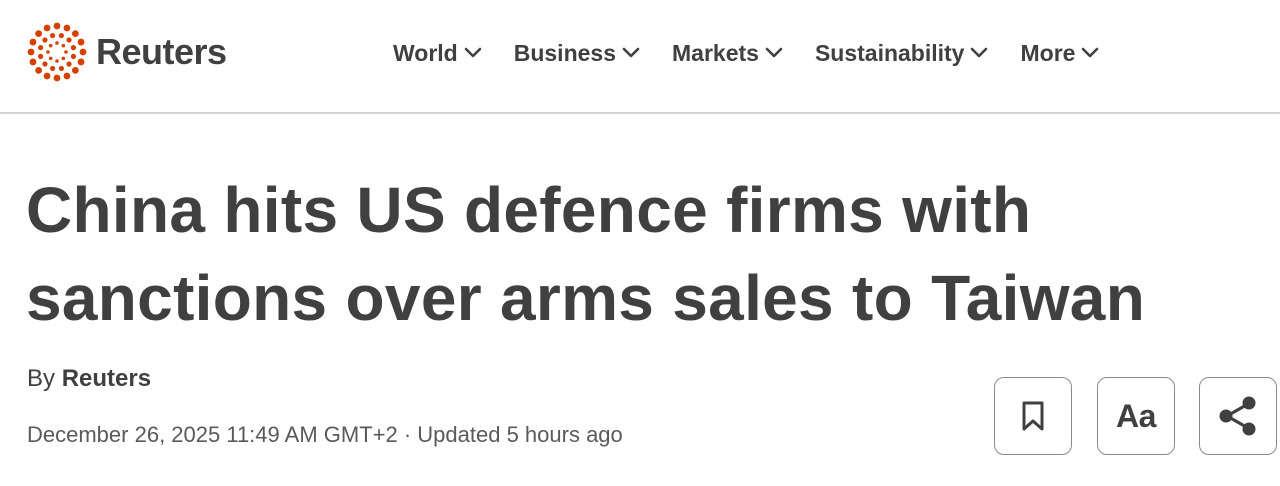 This screenshot has height=486, width=1280. What do you see at coordinates (425, 52) in the screenshot?
I see `nav-item-label: World` at bounding box center [425, 52].